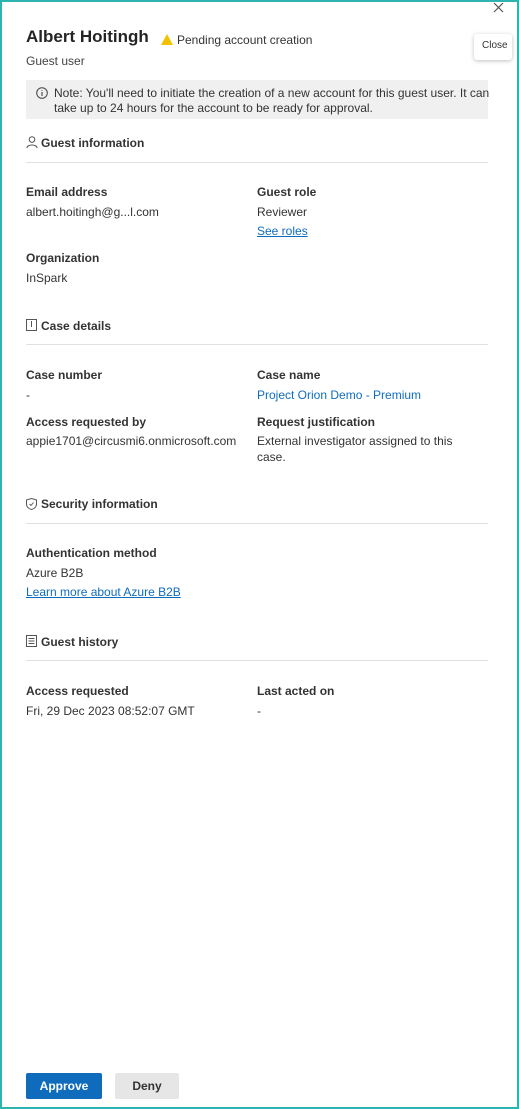  I want to click on authentication-method-value: Azure B2B, so click(55, 573).